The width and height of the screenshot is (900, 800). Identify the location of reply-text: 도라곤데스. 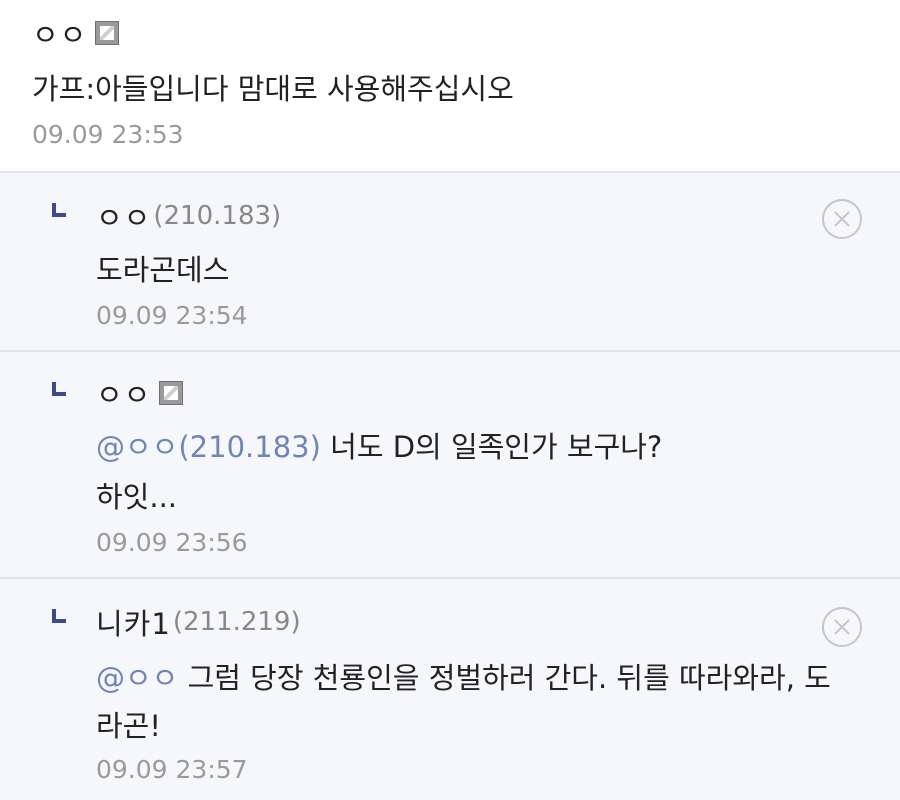
(163, 270).